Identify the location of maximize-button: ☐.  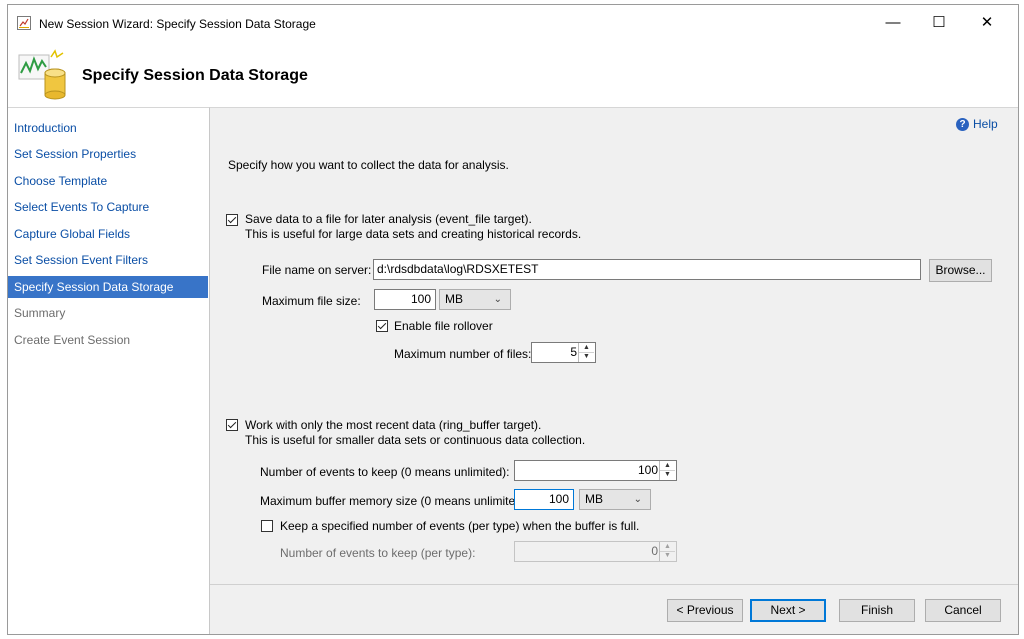
(939, 23).